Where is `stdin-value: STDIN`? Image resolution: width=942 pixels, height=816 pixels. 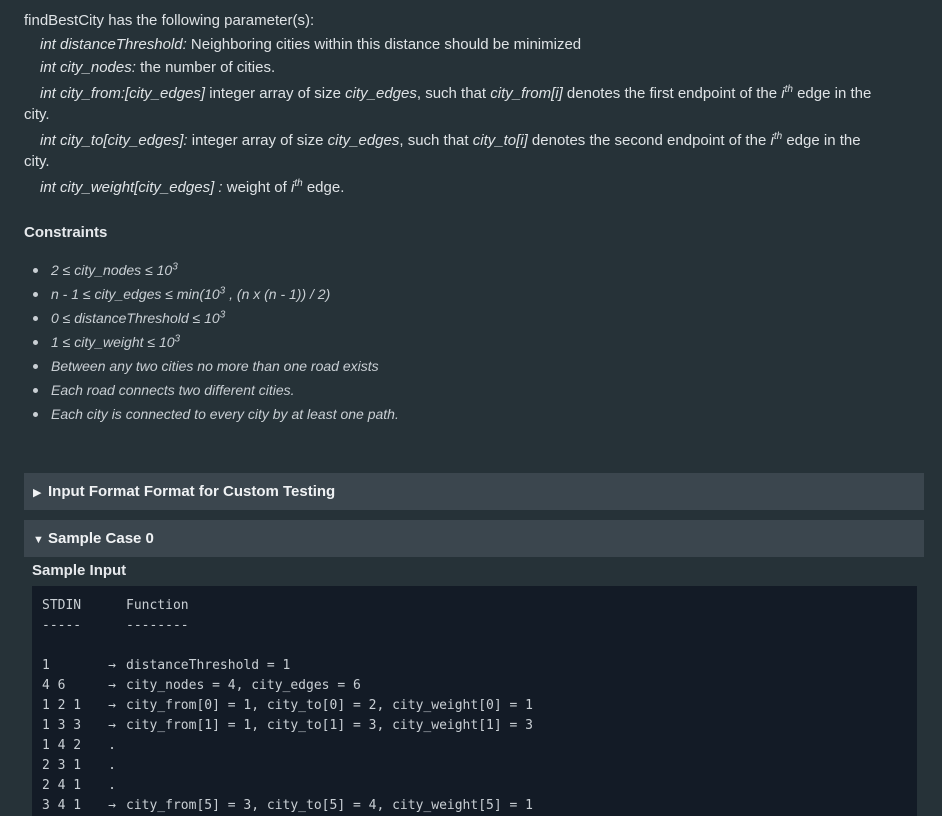 stdin-value: STDIN is located at coordinates (62, 605).